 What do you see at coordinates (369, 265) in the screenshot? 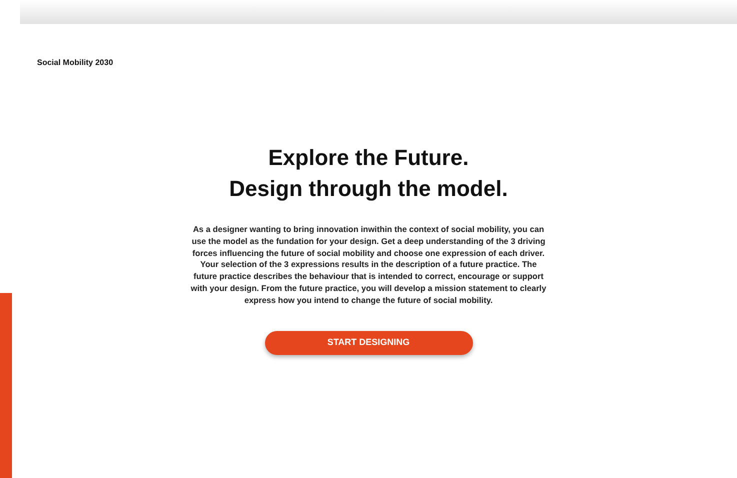
I see `intro-paragraph: As a designer wanting to bring innovation inwithin the context of social mobility, you can use the model as the fundation for your design. Get a deep understanding of the 3 driving forces influencing the future of social mobility and choose one expression of each driver. Your selection of the 3 expressions results in the description of a future practice. The future practice describes the behaviour that is intended to correct, encourage or support with your design. From the future practice, you will develop a mission statement to clearly express how you intend to change the future of social mobility.` at bounding box center [369, 265].